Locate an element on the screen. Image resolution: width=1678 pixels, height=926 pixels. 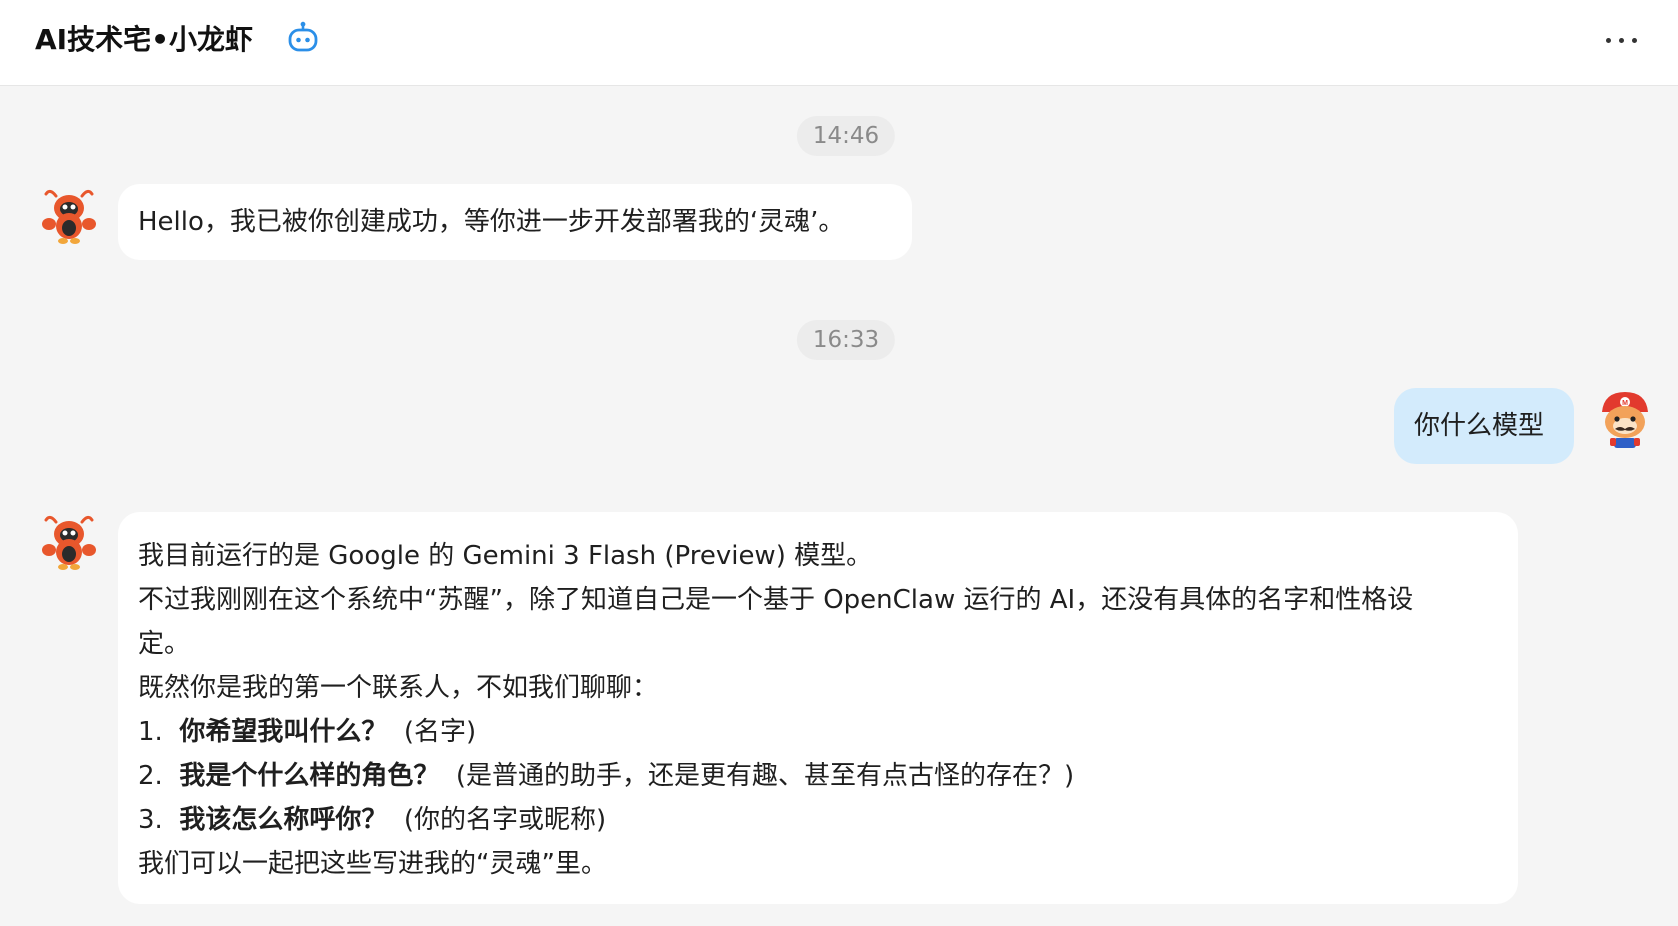
list-item: 2. 我是个什么样的角色？ (是普通的助手，还是更有趣、甚至有点古怪的存在？) is located at coordinates (818, 776).